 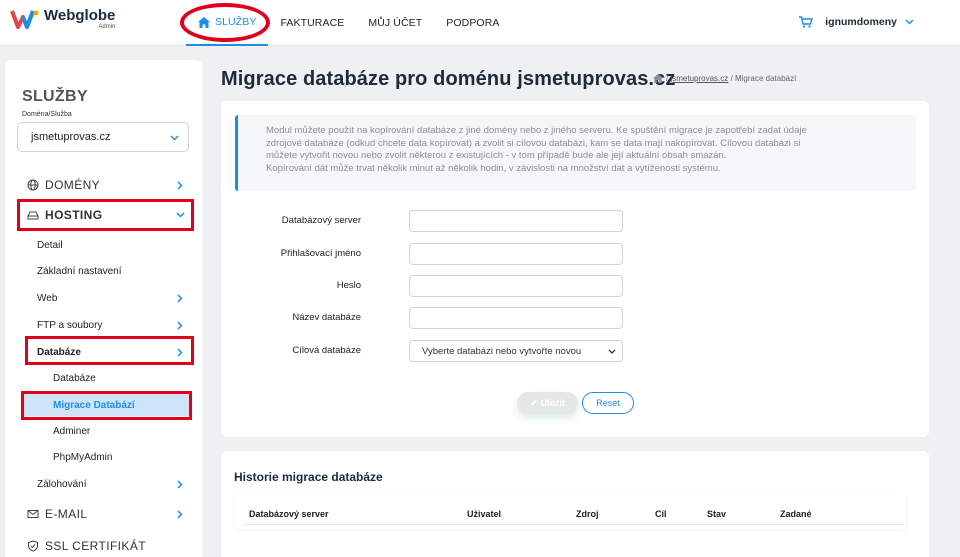 I want to click on domain-select-value: jsmetuprovas.cz, so click(x=71, y=137).